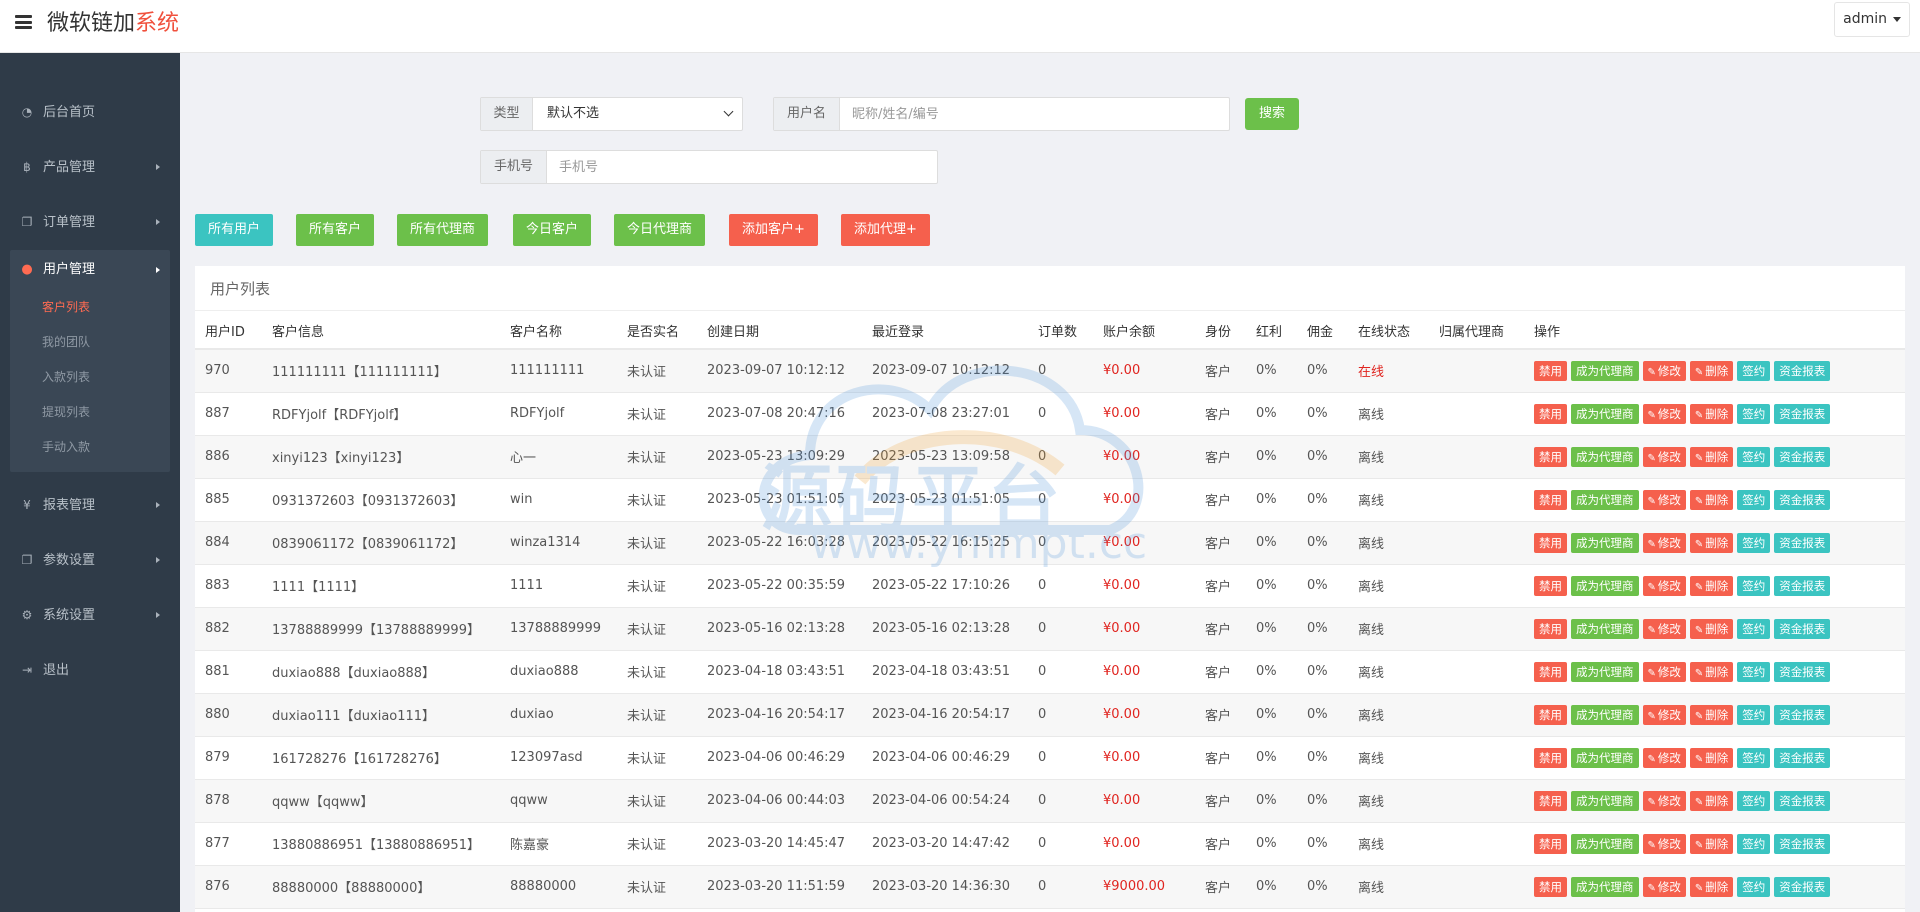  I want to click on username-input, so click(1034, 114).